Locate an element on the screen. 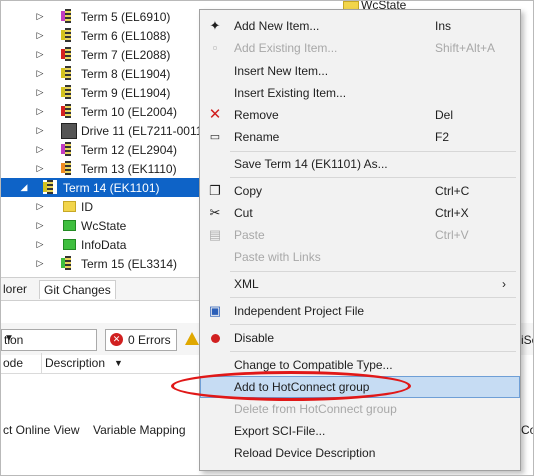 The image size is (534, 476). disable-icon is located at coordinates (215, 338).